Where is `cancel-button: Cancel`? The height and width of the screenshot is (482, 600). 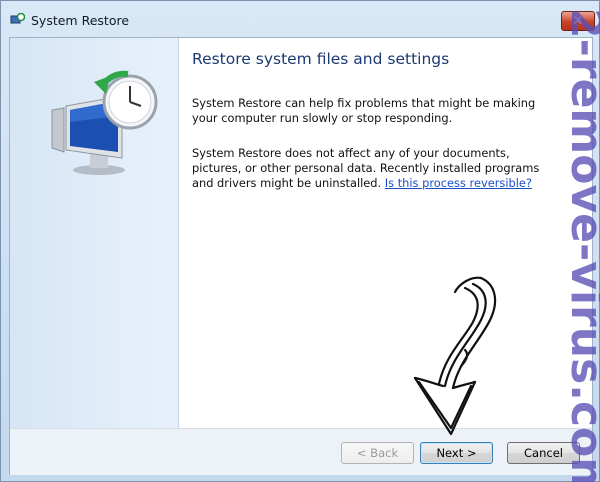 cancel-button: Cancel is located at coordinates (543, 453).